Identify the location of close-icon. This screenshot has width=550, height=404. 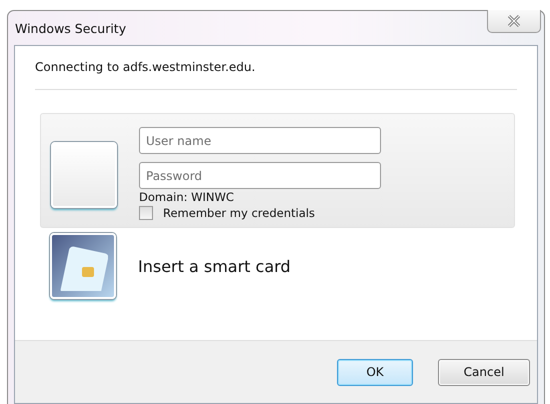
(514, 21).